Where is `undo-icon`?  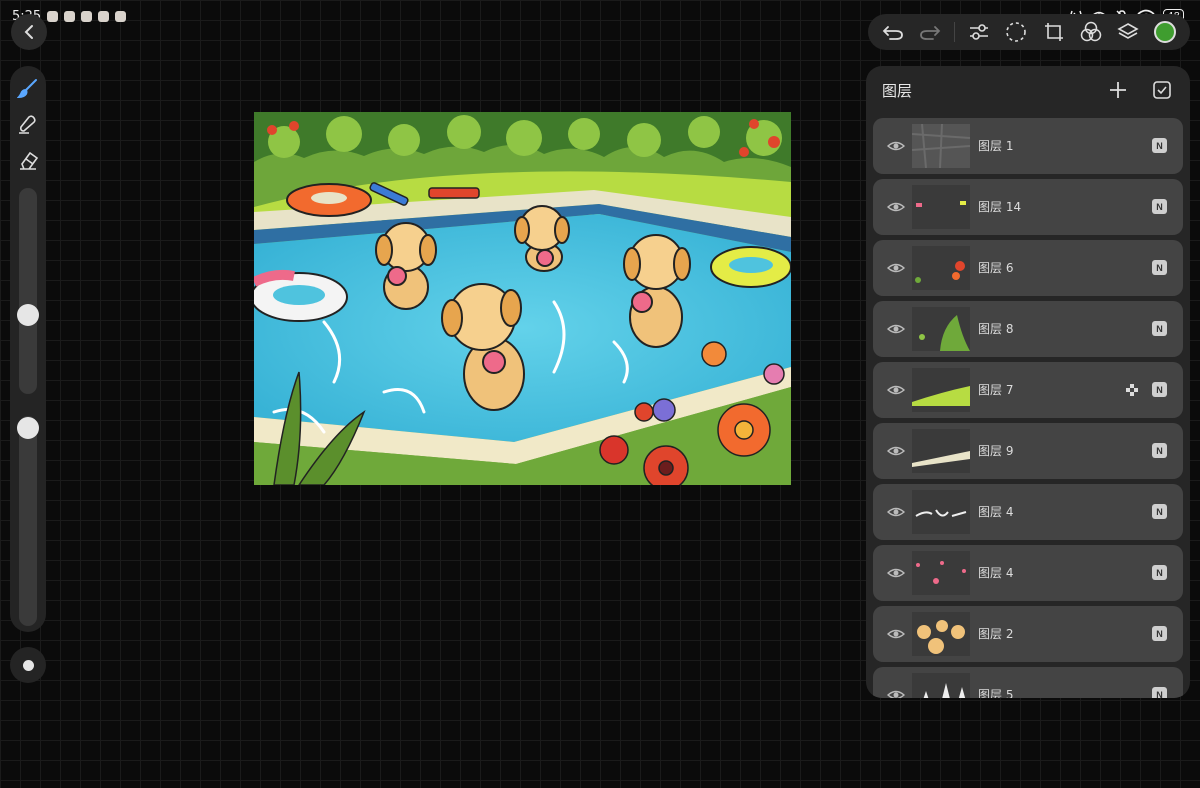 undo-icon is located at coordinates (893, 32).